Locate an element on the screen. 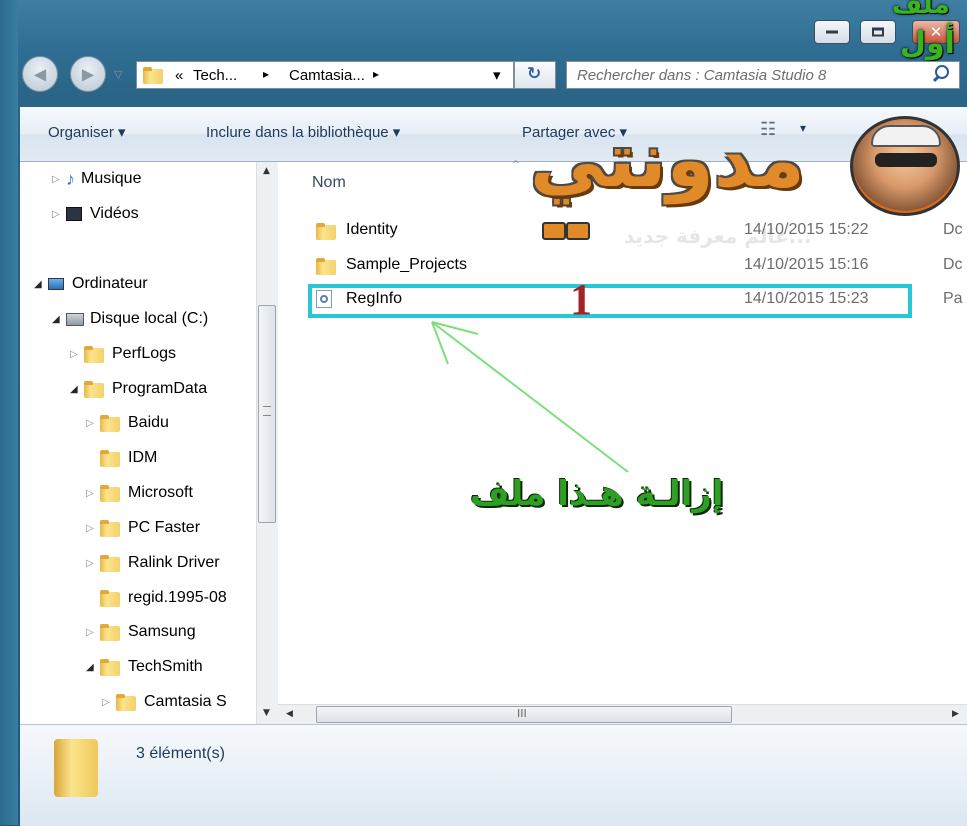 The image size is (967, 826). nav-item-label: Vidéos is located at coordinates (114, 213).